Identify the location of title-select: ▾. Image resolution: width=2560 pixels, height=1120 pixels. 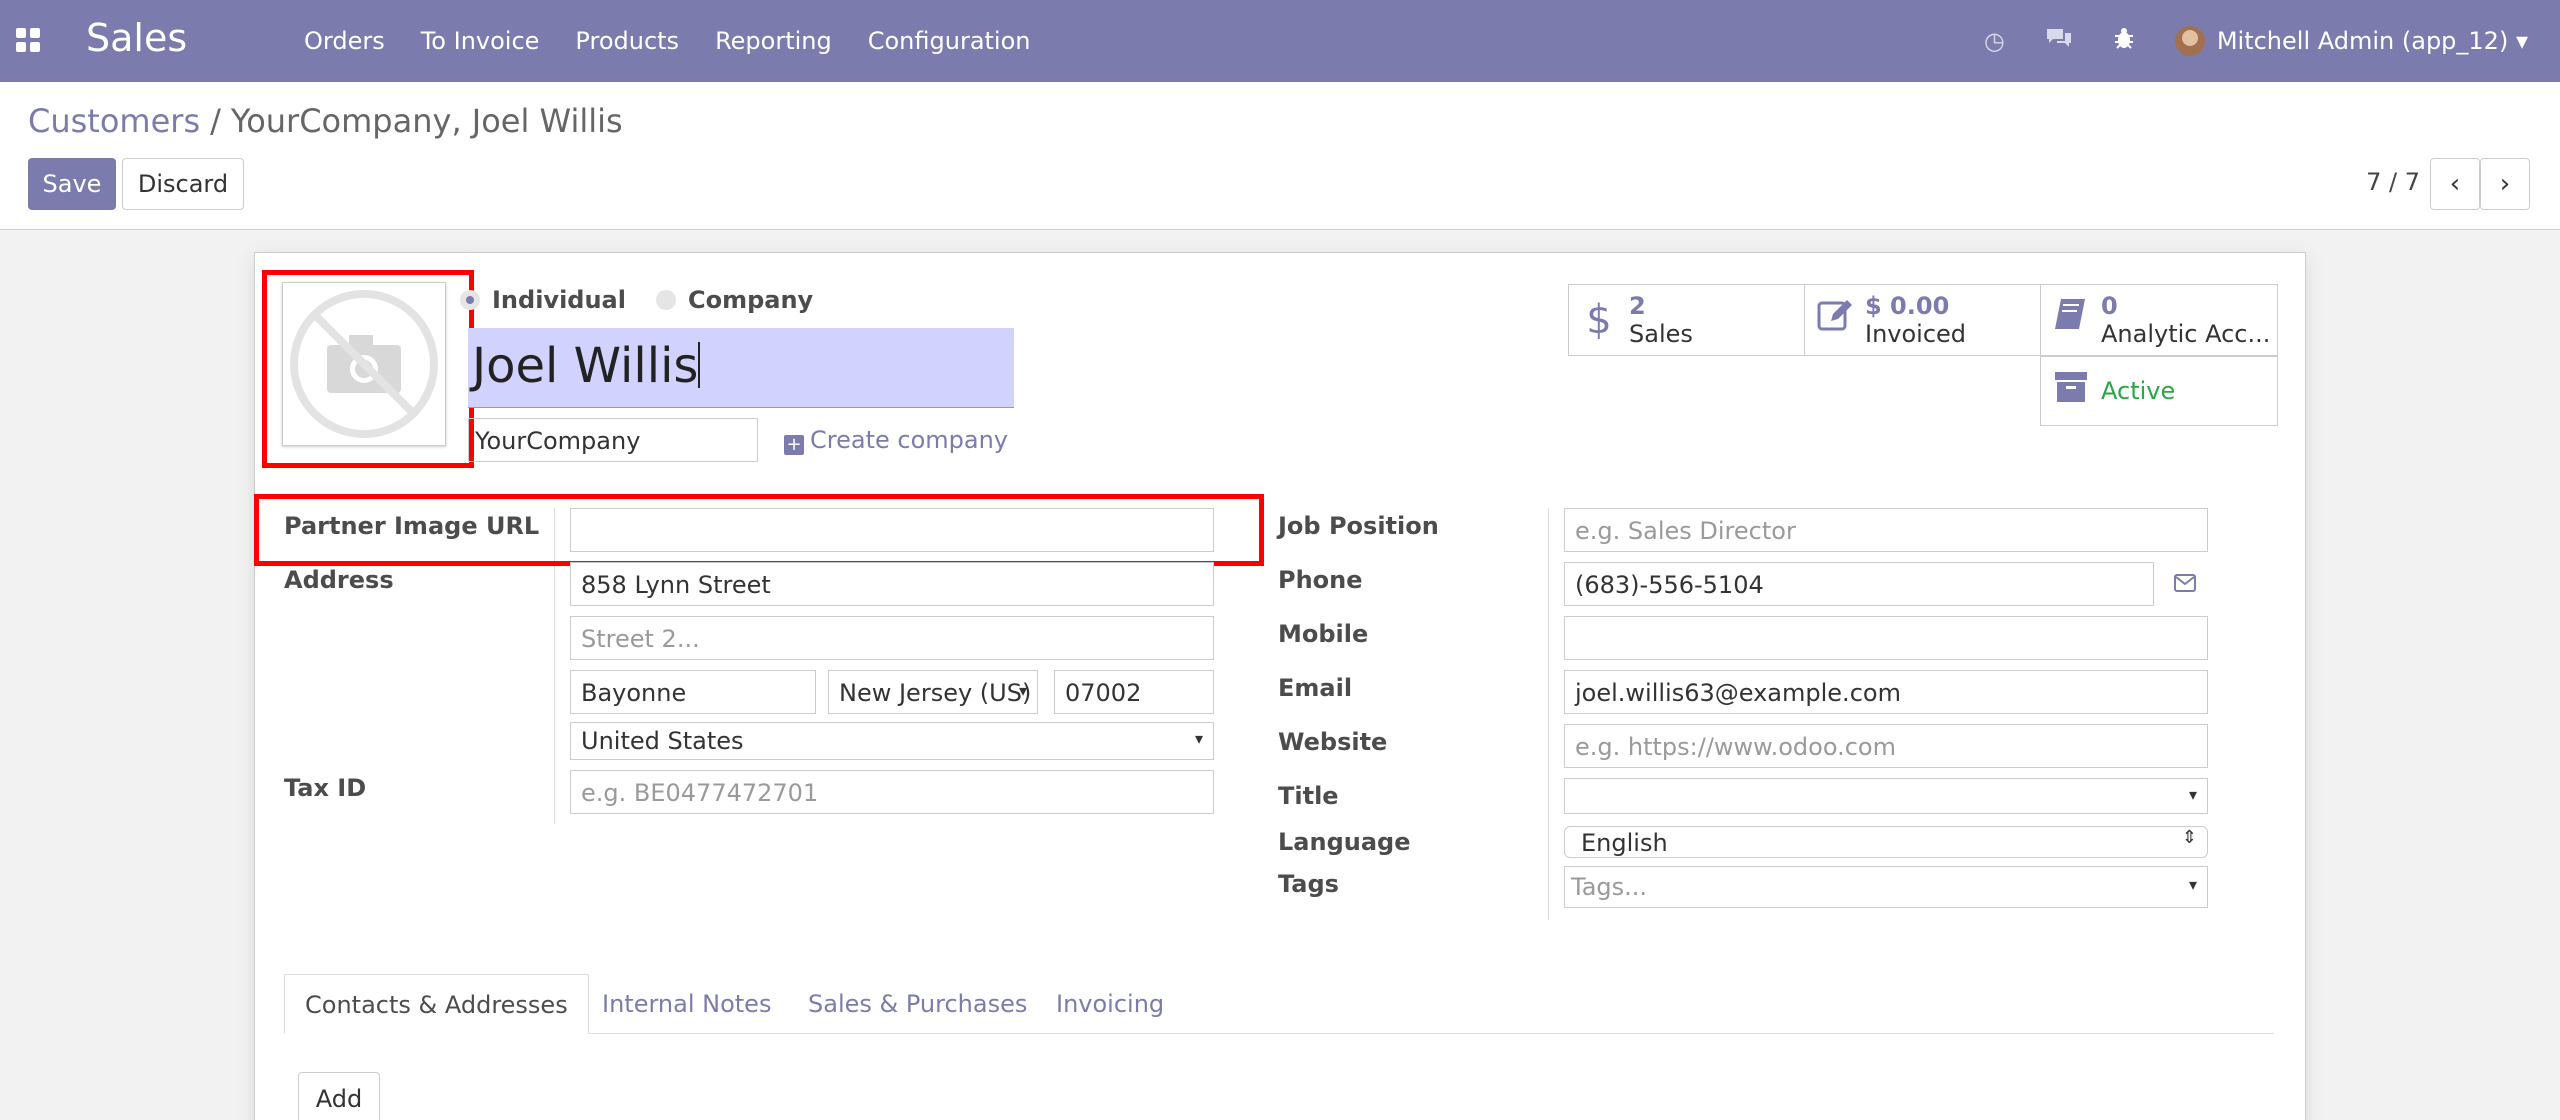
(1886, 796).